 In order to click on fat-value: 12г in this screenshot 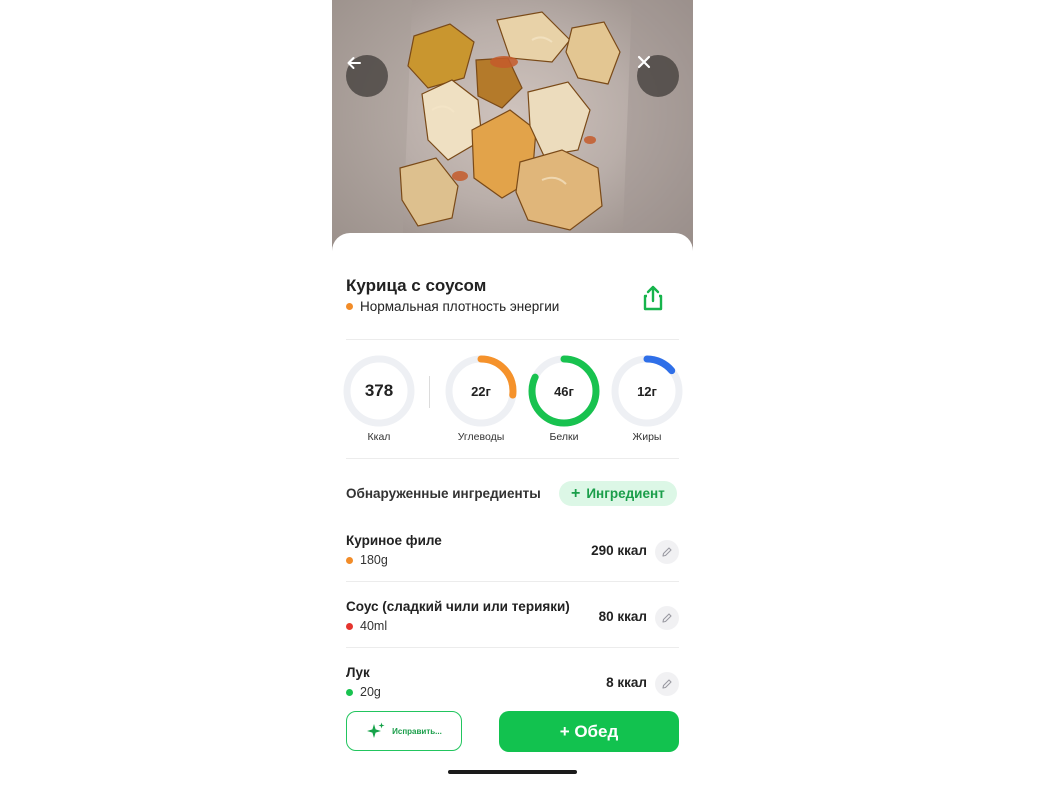, I will do `click(647, 391)`.